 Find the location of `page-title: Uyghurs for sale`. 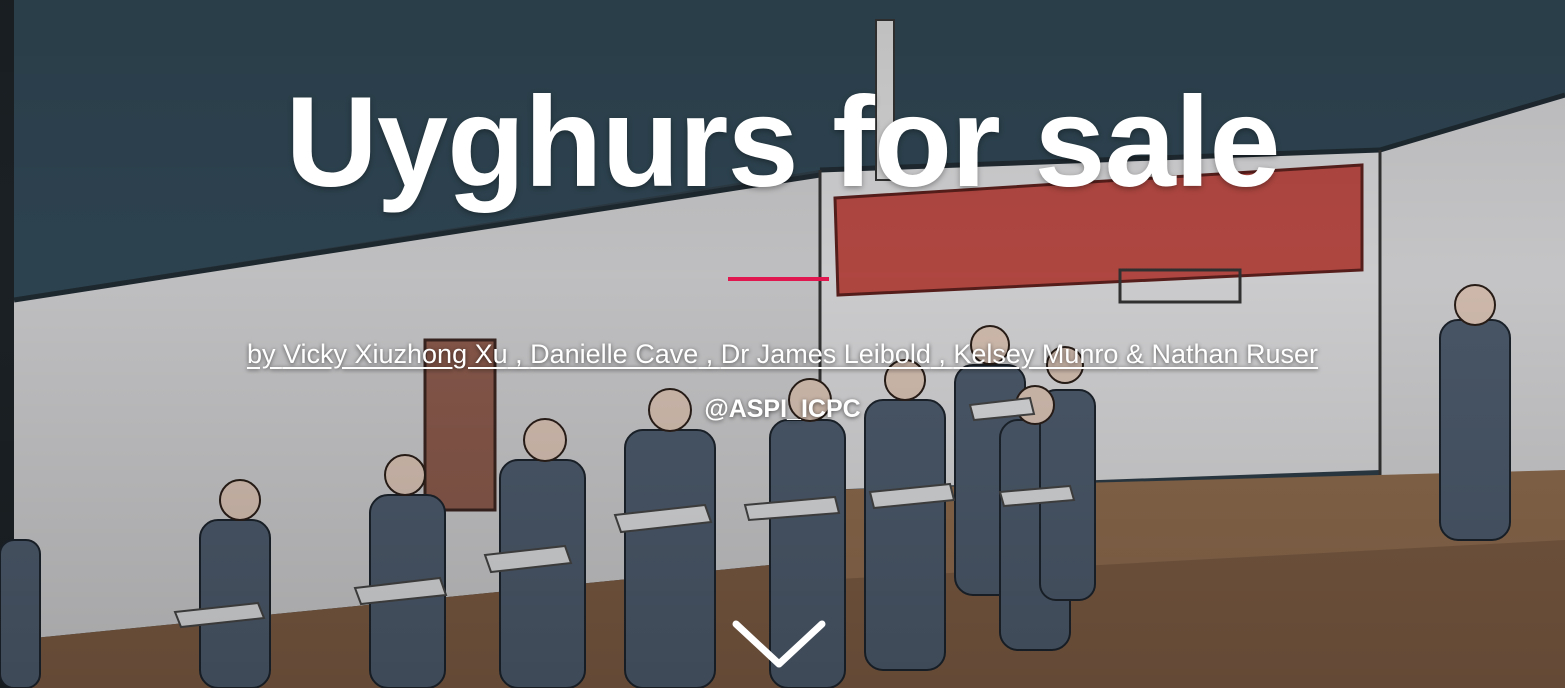

page-title: Uyghurs for sale is located at coordinates (782, 142).